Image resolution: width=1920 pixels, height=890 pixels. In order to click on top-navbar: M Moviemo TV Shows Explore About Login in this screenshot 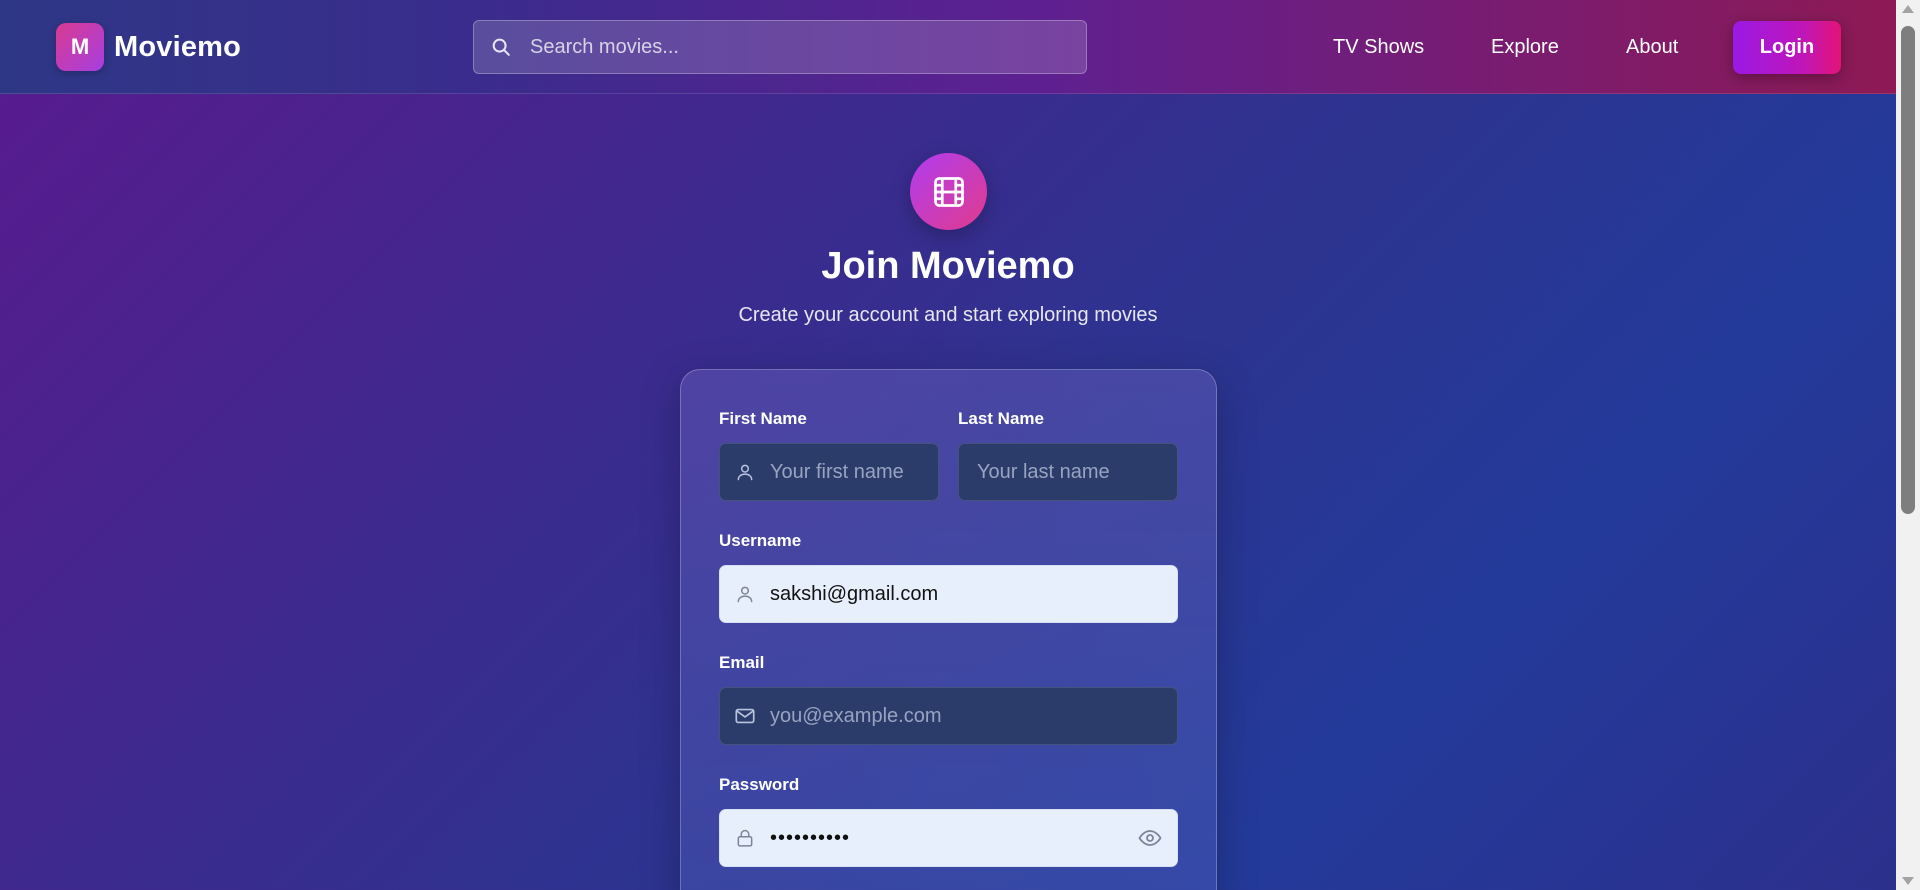, I will do `click(948, 47)`.